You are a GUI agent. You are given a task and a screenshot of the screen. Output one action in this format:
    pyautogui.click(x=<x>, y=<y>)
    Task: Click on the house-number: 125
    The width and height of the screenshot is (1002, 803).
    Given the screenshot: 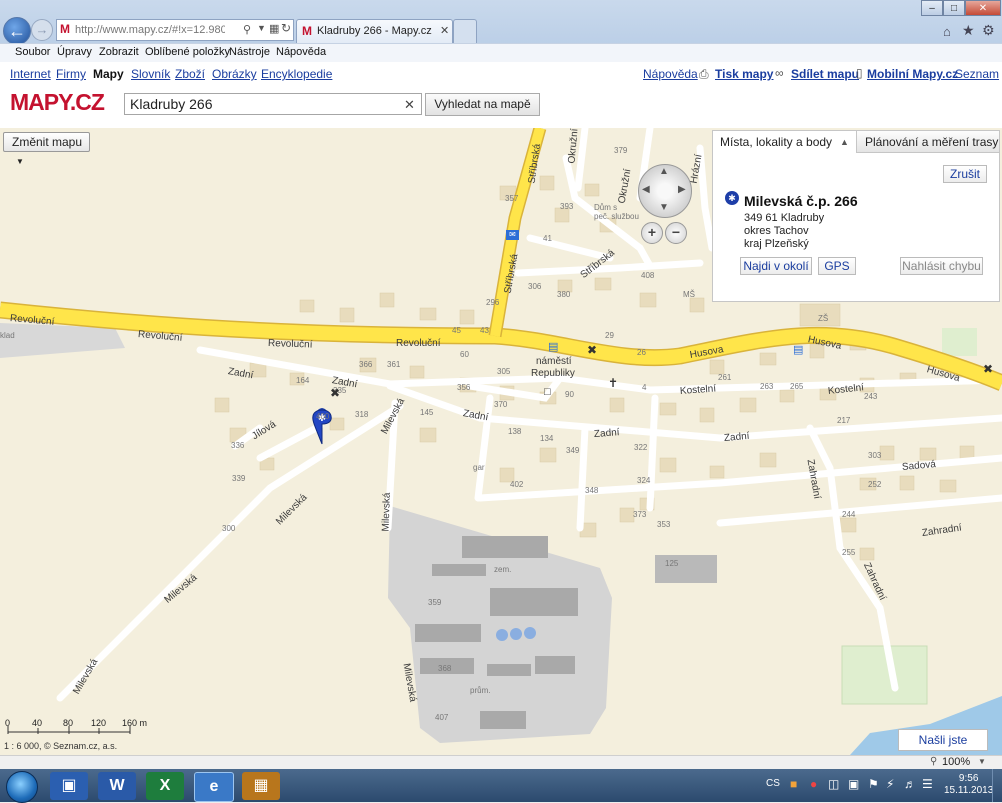 What is the action you would take?
    pyautogui.click(x=672, y=563)
    